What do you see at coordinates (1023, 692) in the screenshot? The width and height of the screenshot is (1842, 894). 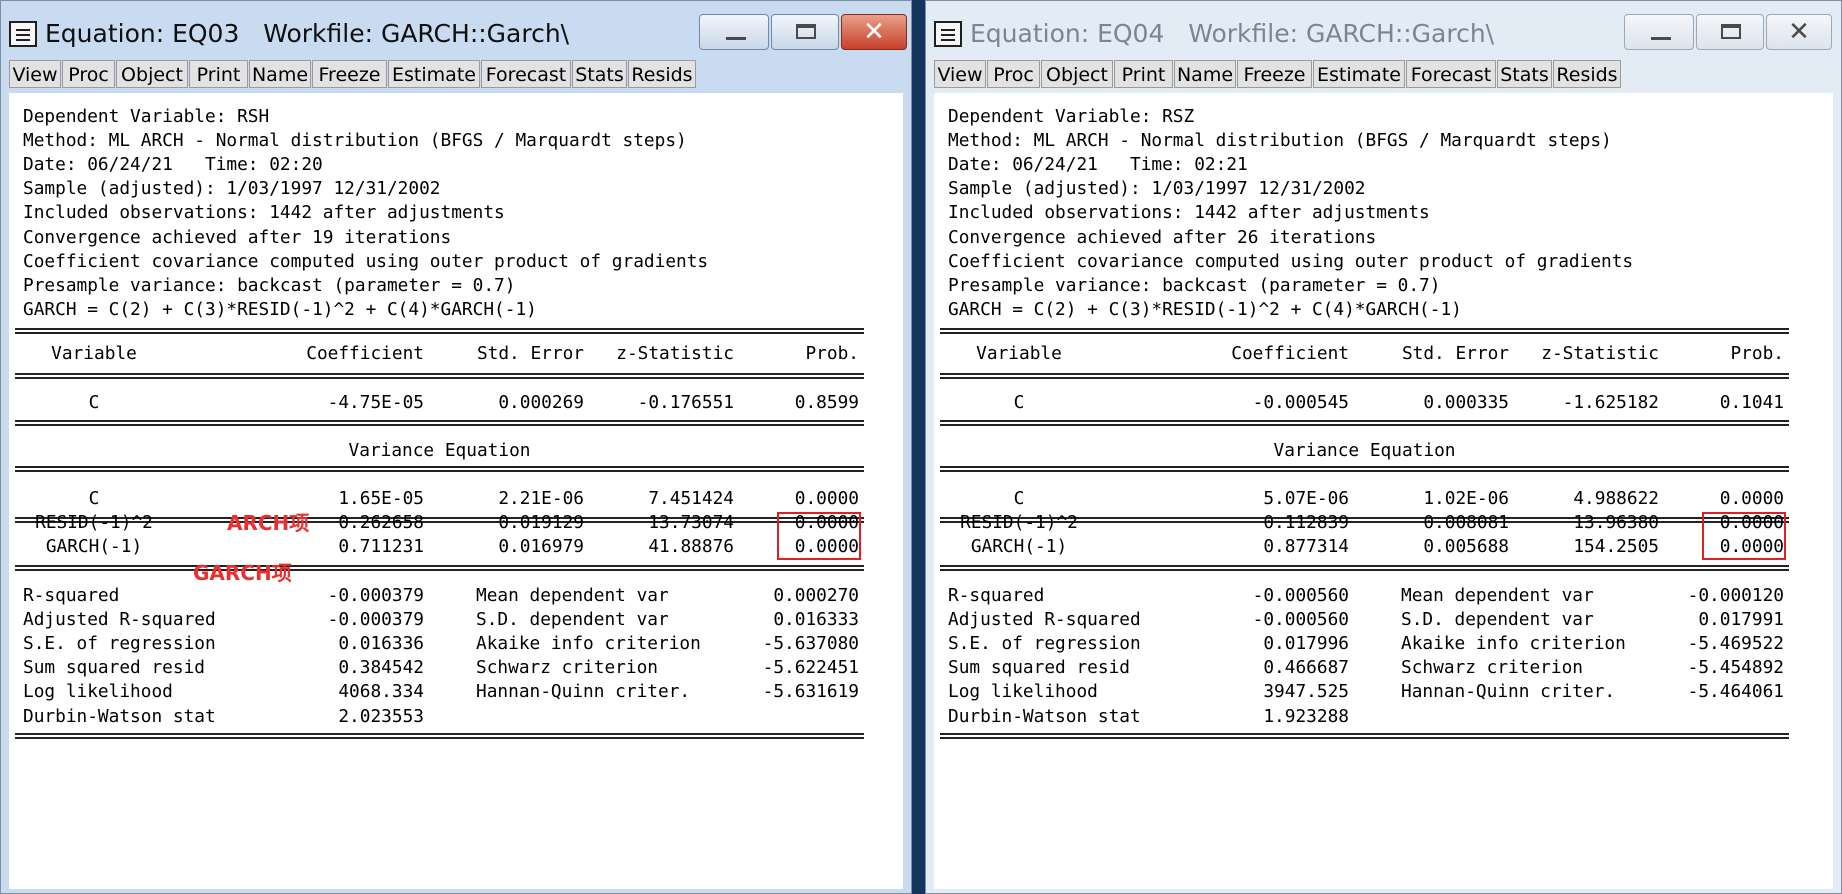 I see `statistics-cell: Log likelihood` at bounding box center [1023, 692].